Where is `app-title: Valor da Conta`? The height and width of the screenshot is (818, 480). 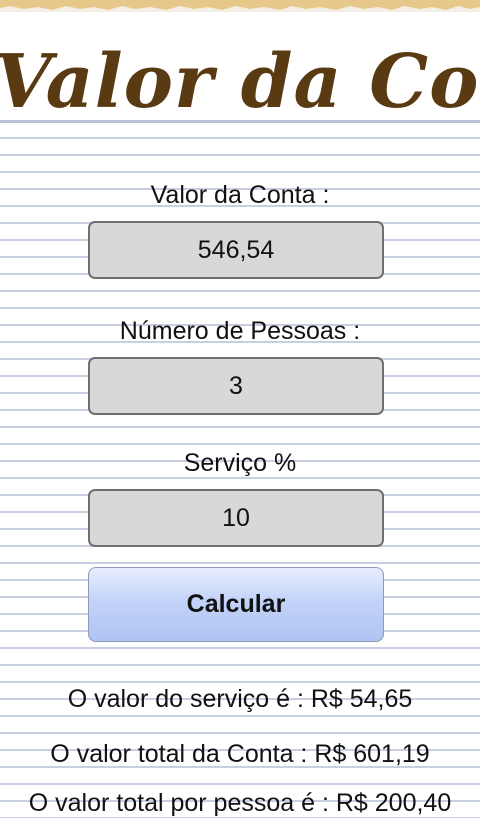 app-title: Valor da Conta is located at coordinates (240, 81).